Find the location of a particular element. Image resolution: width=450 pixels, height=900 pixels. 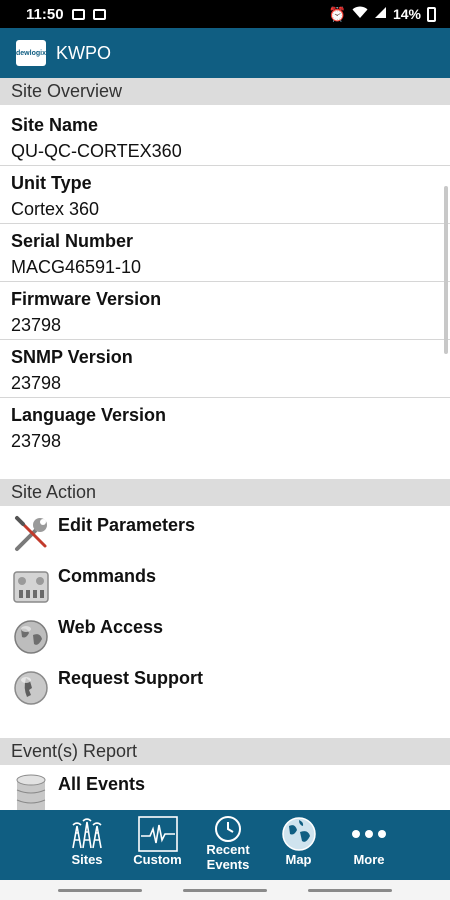

info-value: QU-QC-CORTEX360 is located at coordinates (96, 151).